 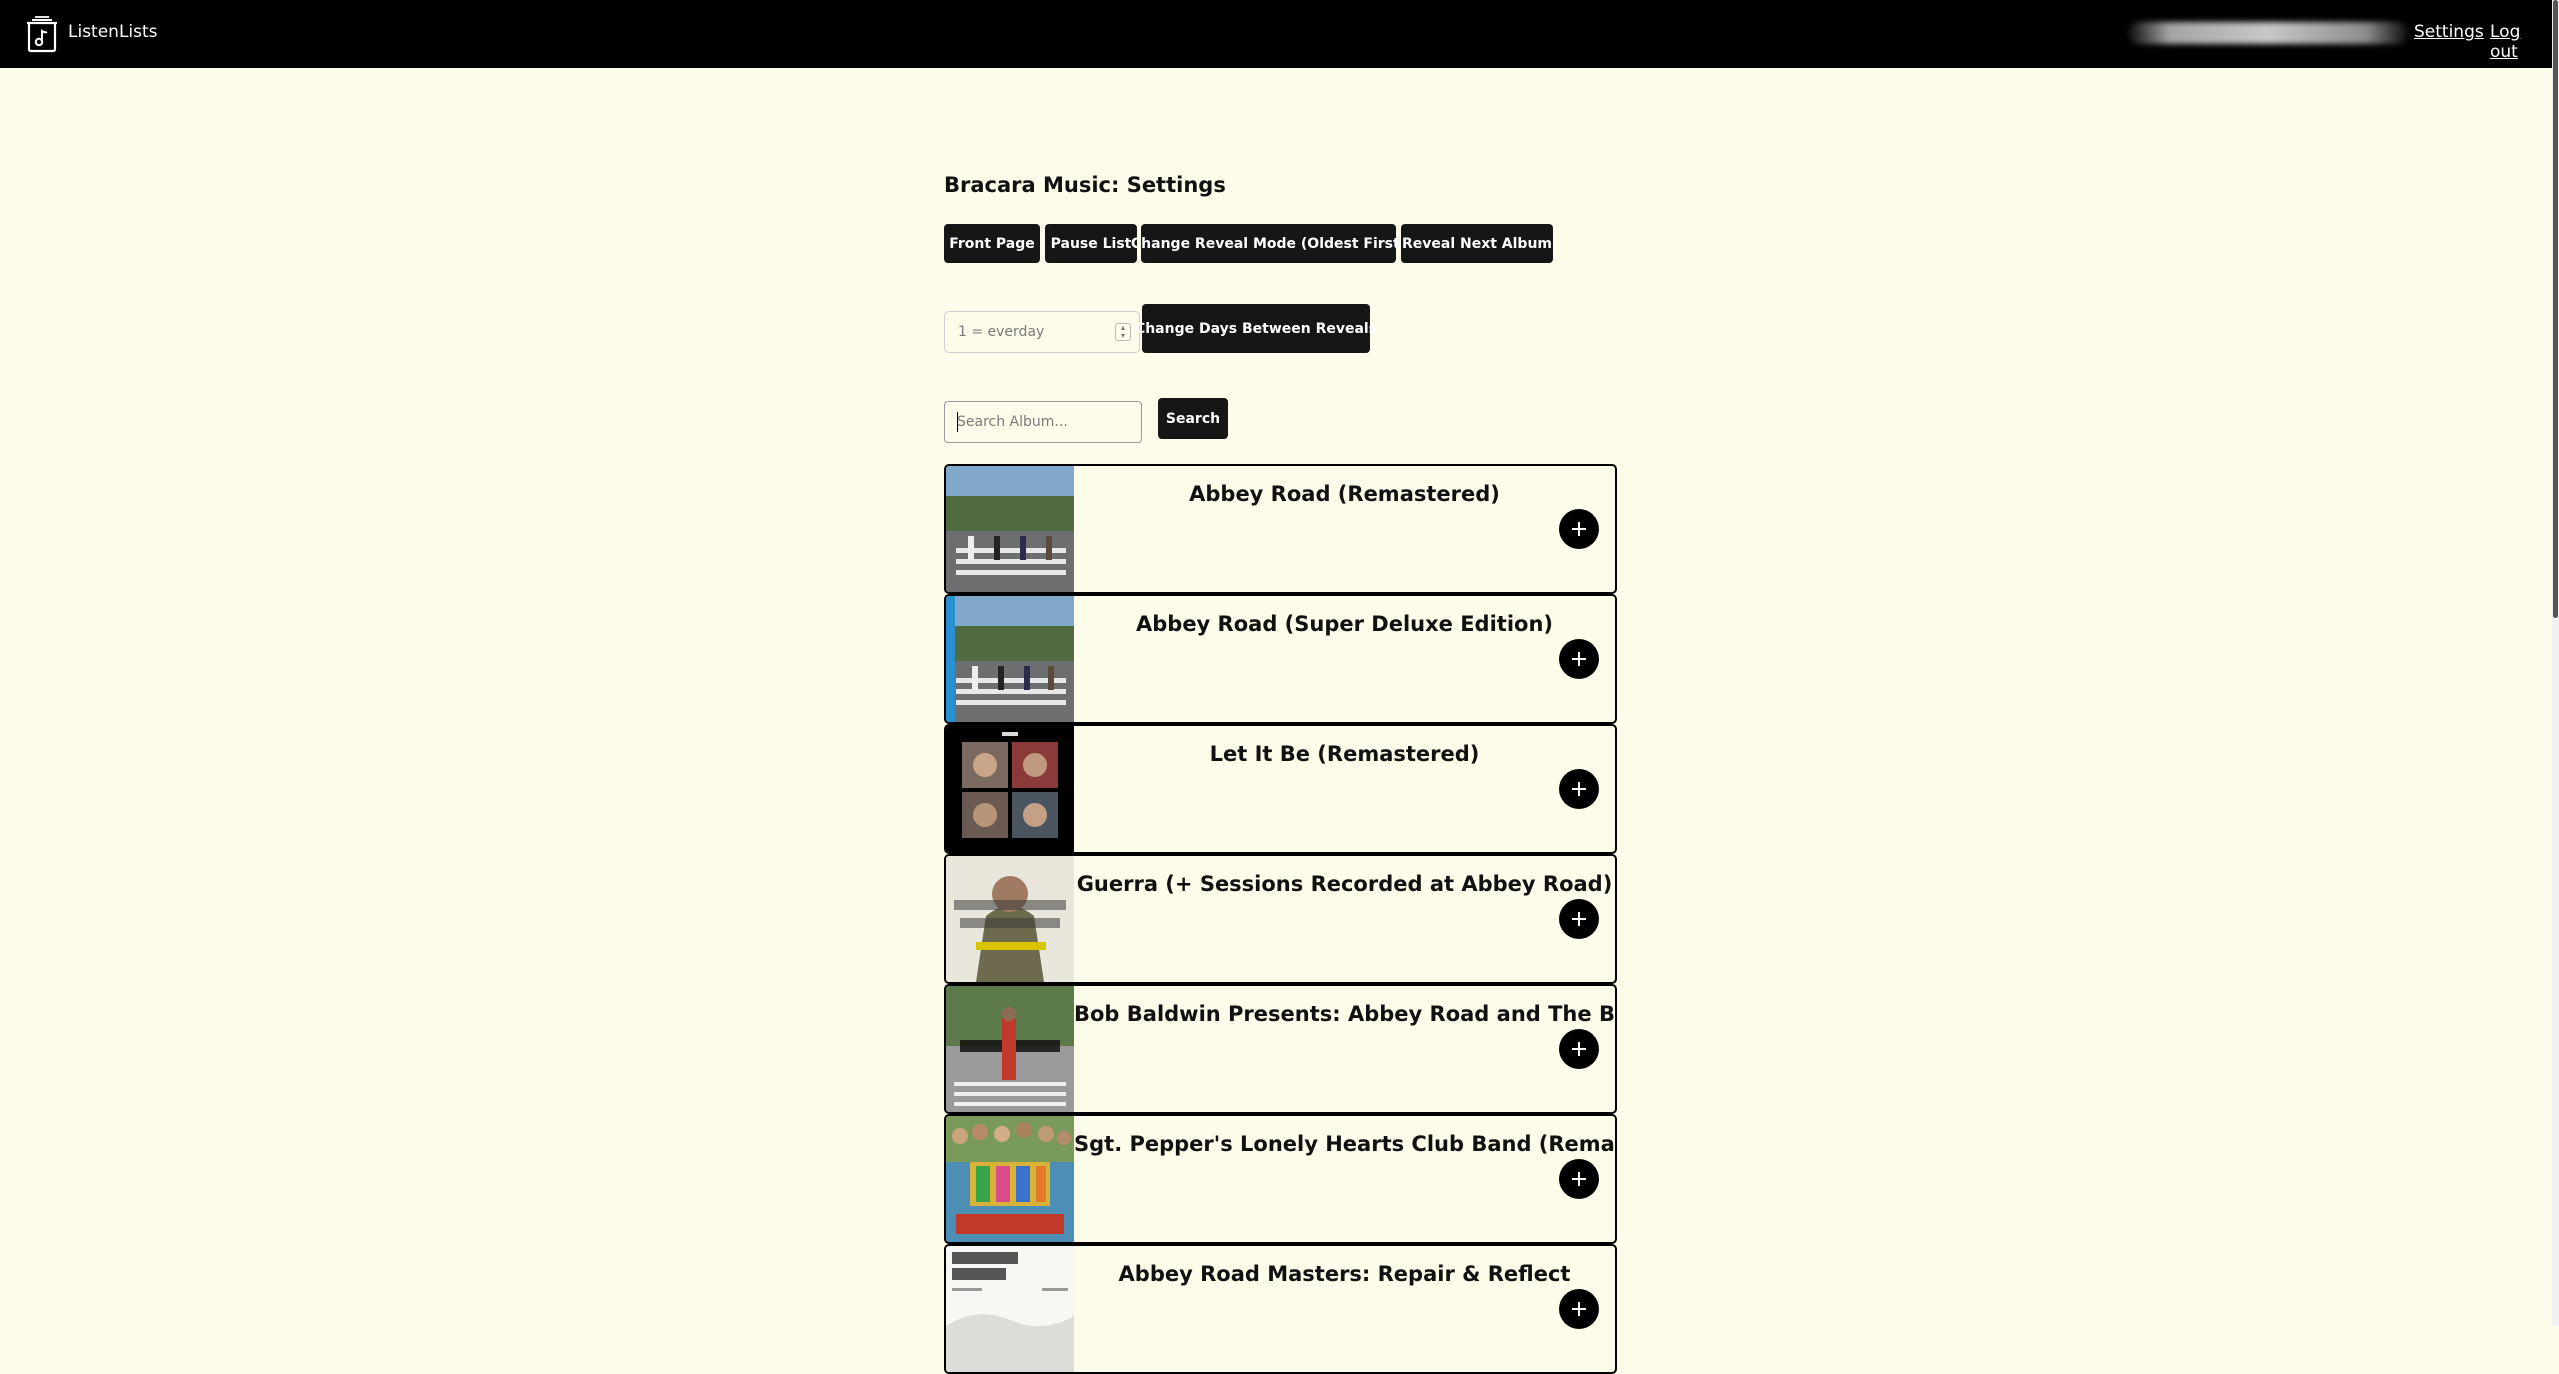 What do you see at coordinates (113, 32) in the screenshot?
I see `app-name: ListenLists` at bounding box center [113, 32].